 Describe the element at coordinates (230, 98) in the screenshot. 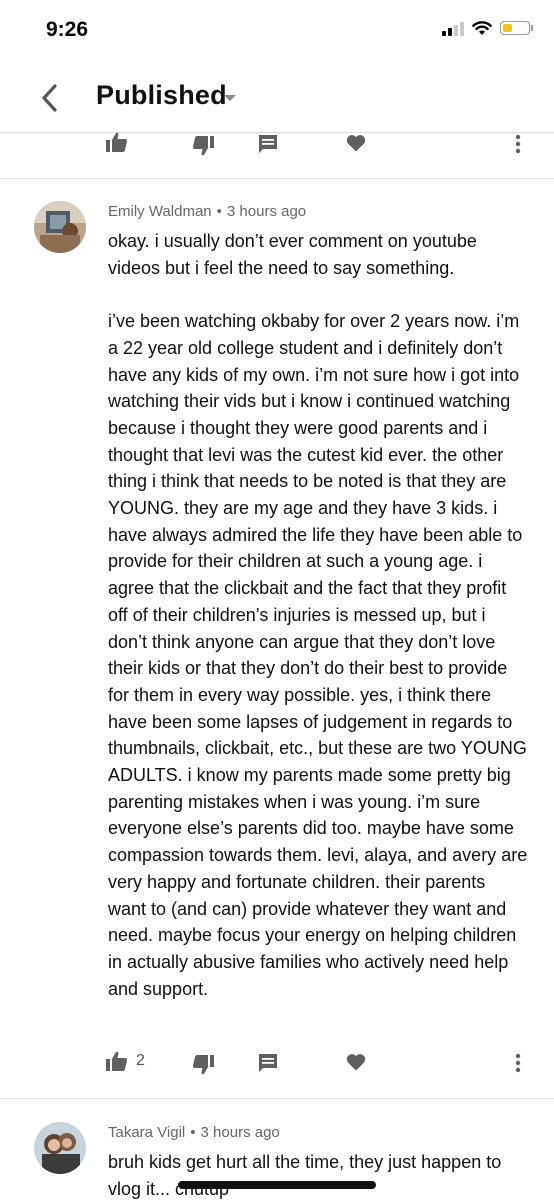

I see `caret-down-icon` at that location.